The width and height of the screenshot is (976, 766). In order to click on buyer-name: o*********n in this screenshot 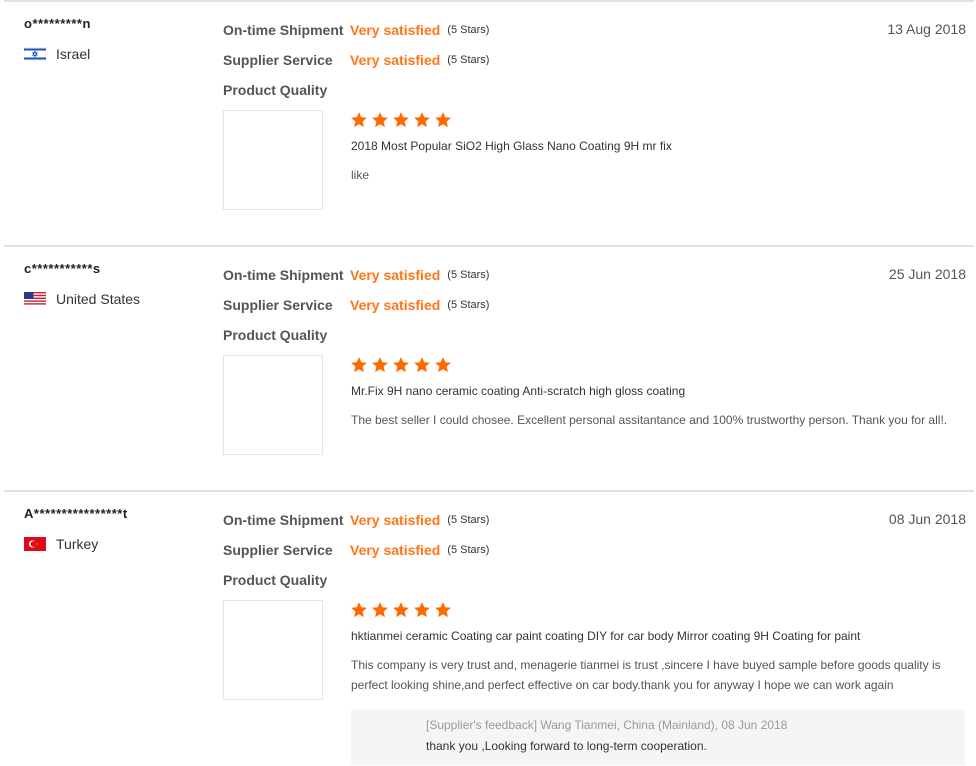, I will do `click(57, 23)`.